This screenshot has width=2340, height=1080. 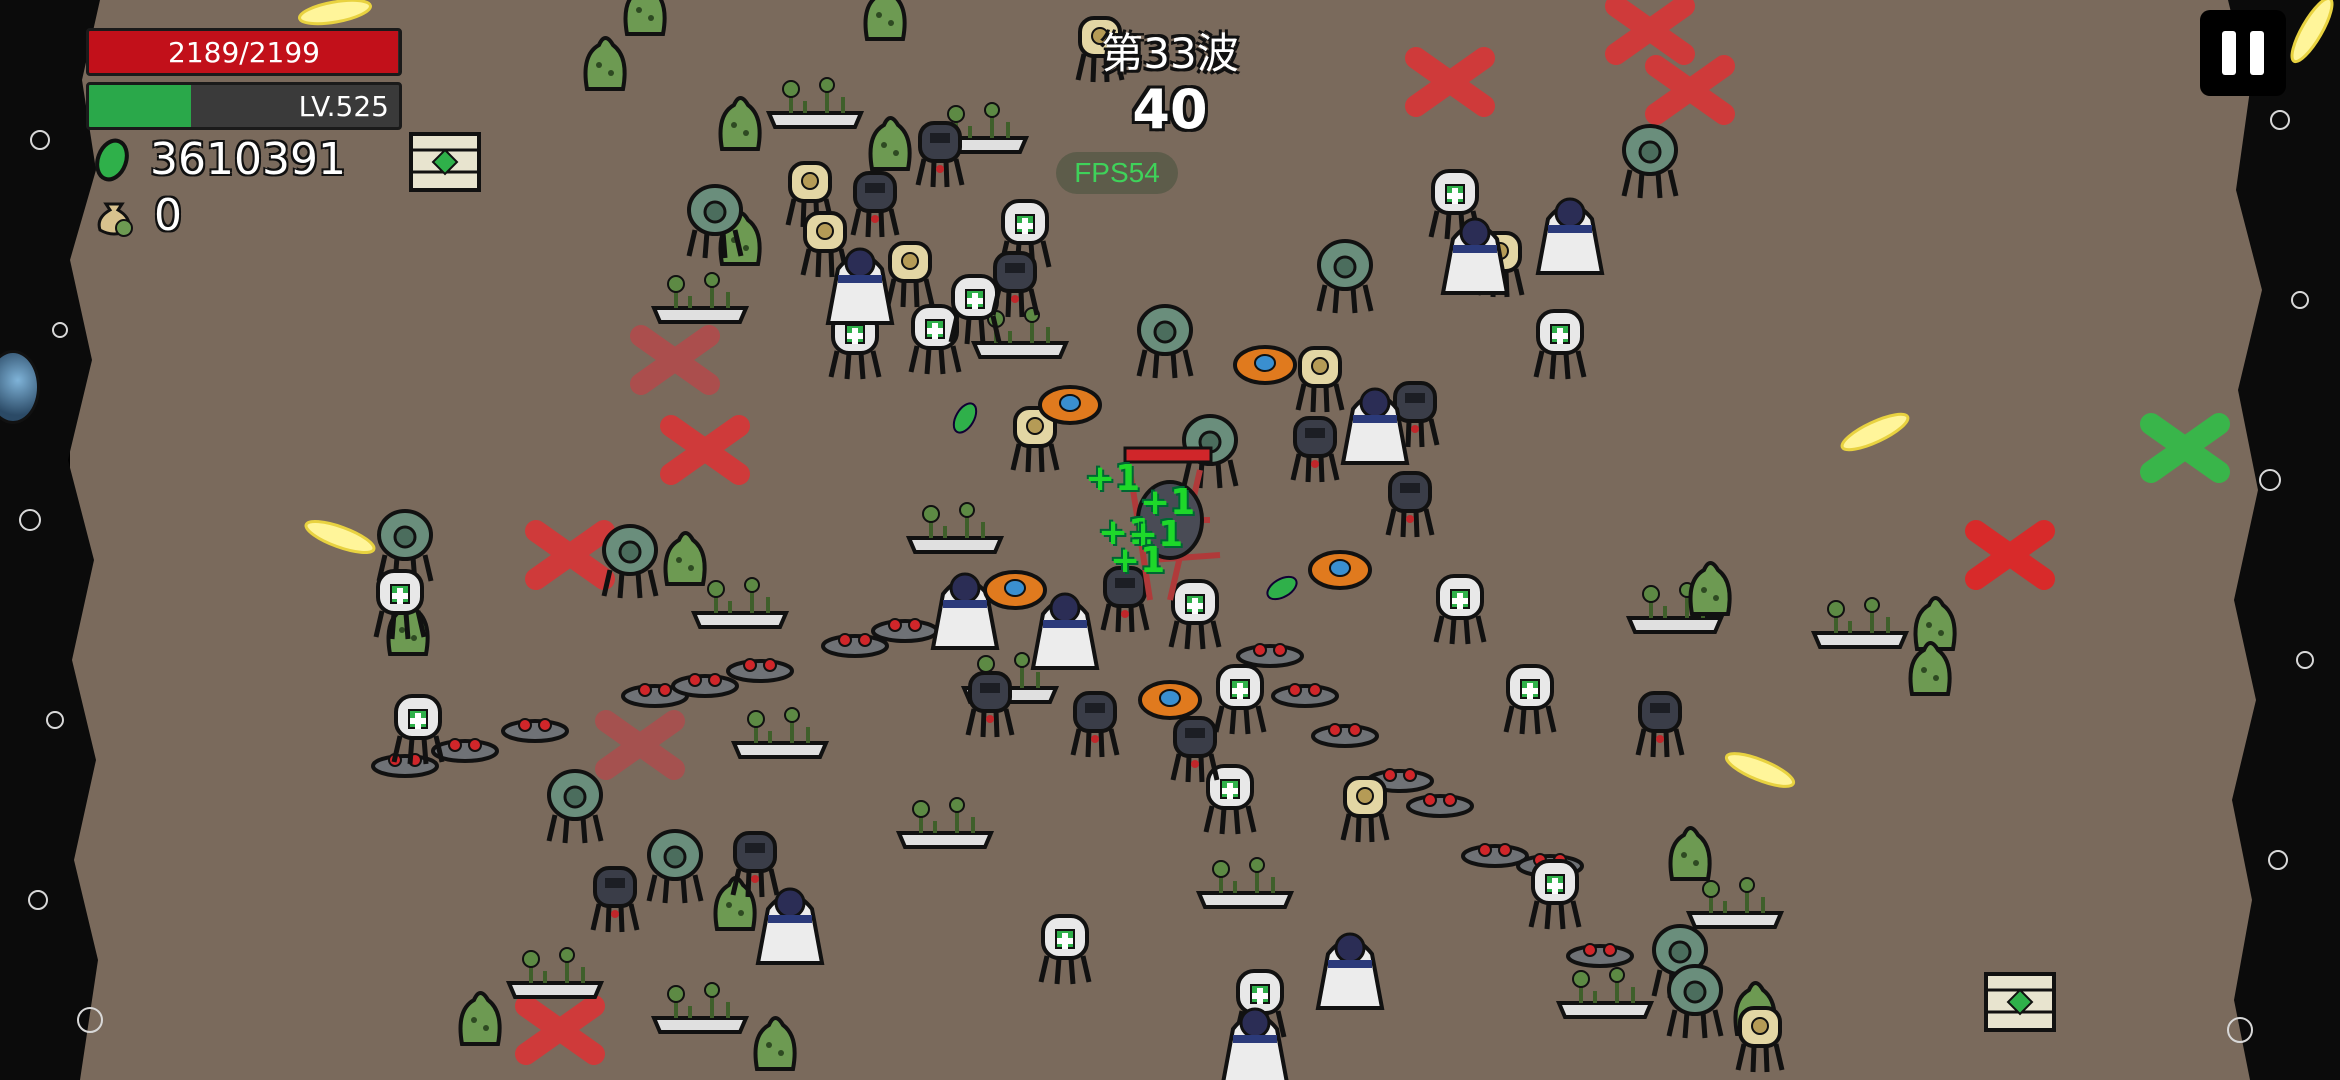 What do you see at coordinates (112, 159) in the screenshot?
I see `green-gem-icon` at bounding box center [112, 159].